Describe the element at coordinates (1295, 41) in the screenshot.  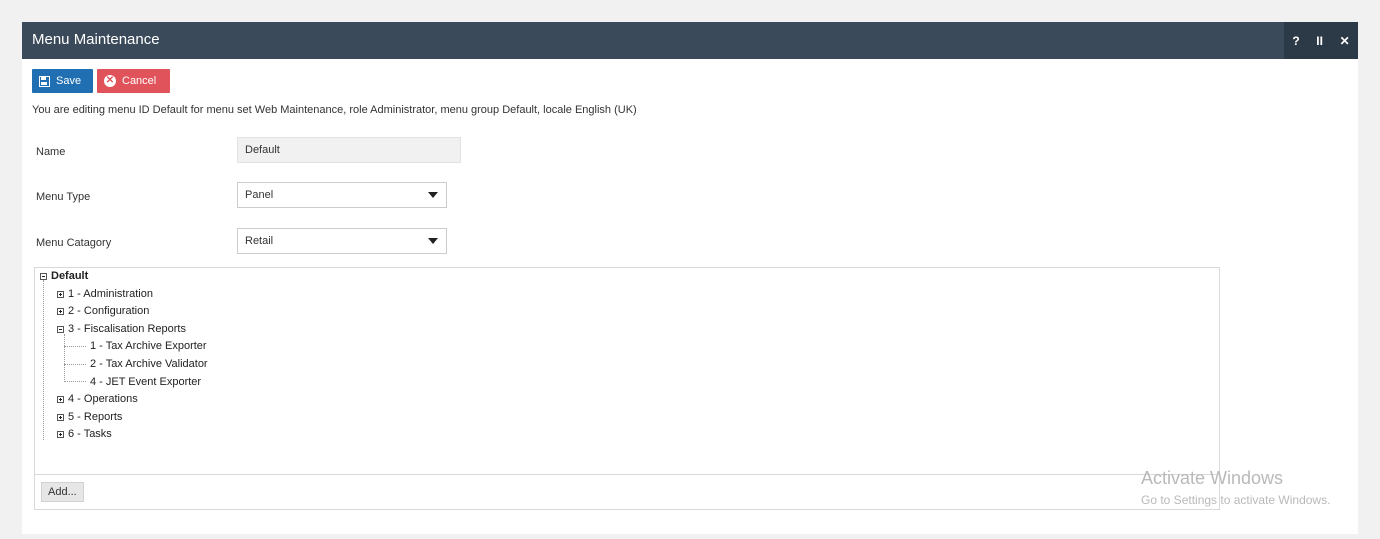
I see `help-icon: ?` at that location.